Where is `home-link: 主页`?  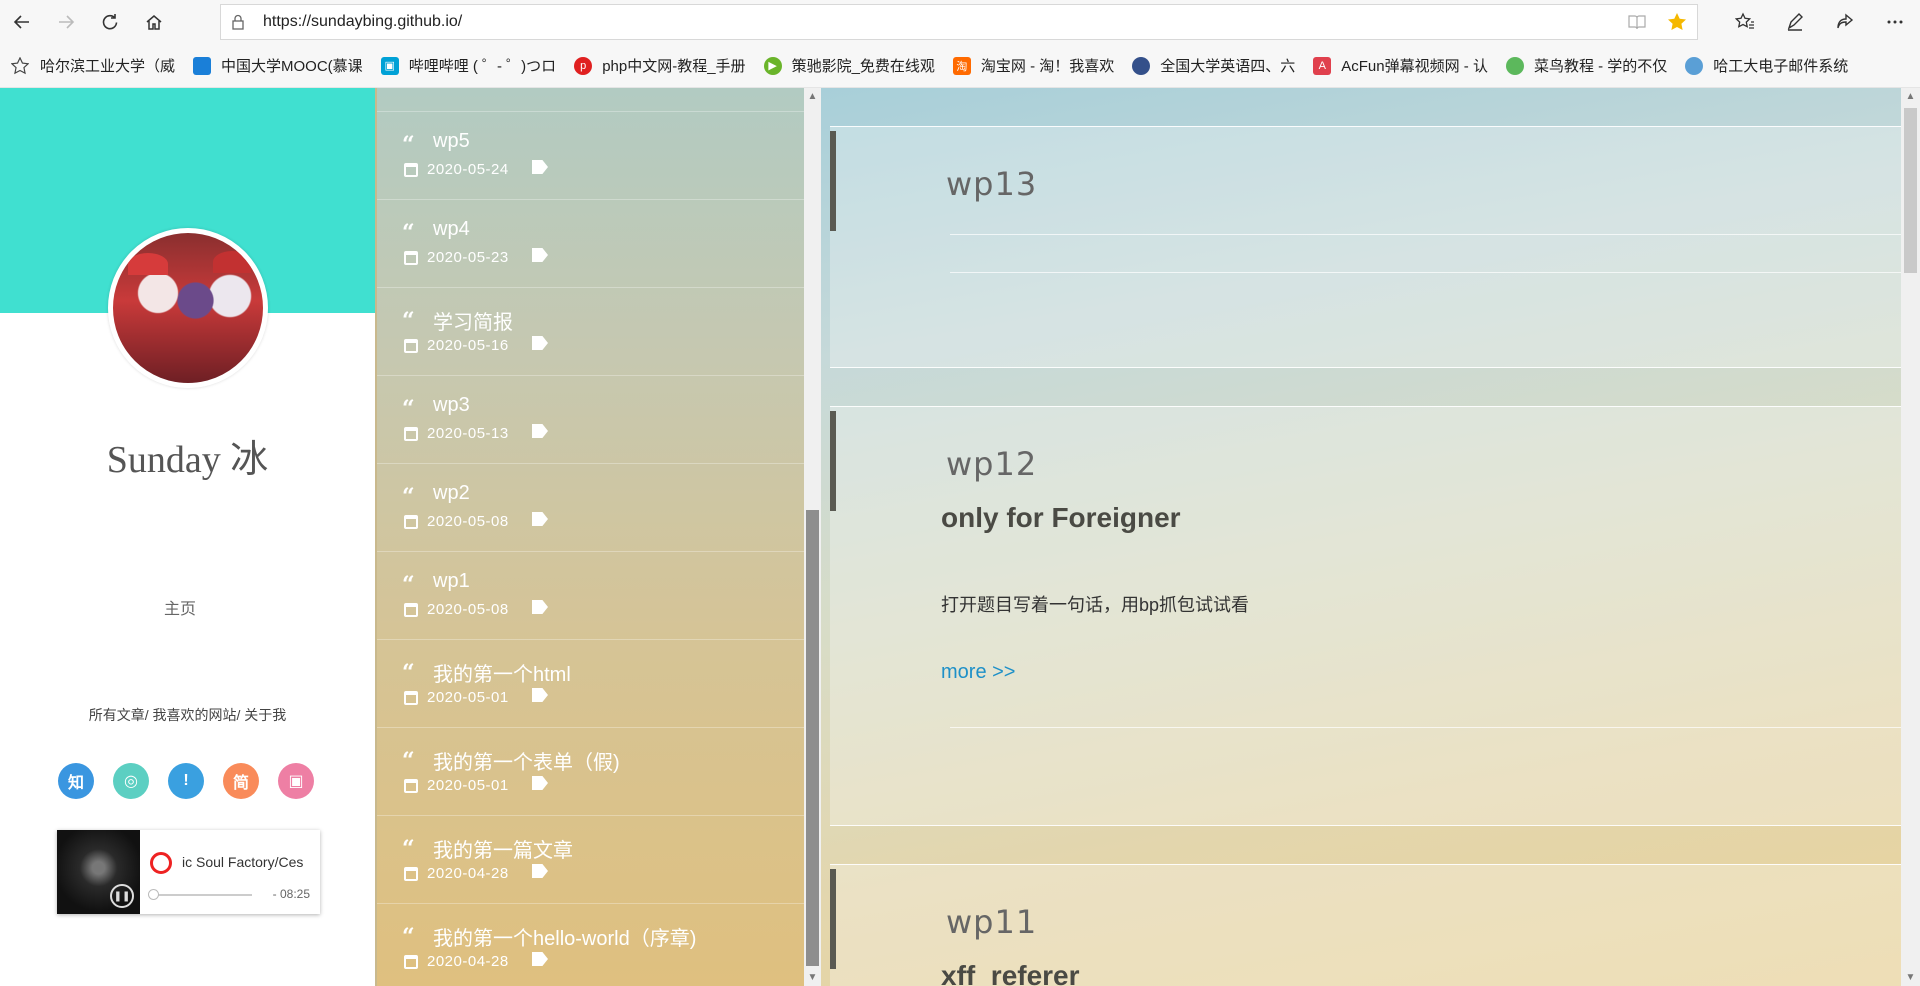
home-link: 主页 is located at coordinates (180, 607).